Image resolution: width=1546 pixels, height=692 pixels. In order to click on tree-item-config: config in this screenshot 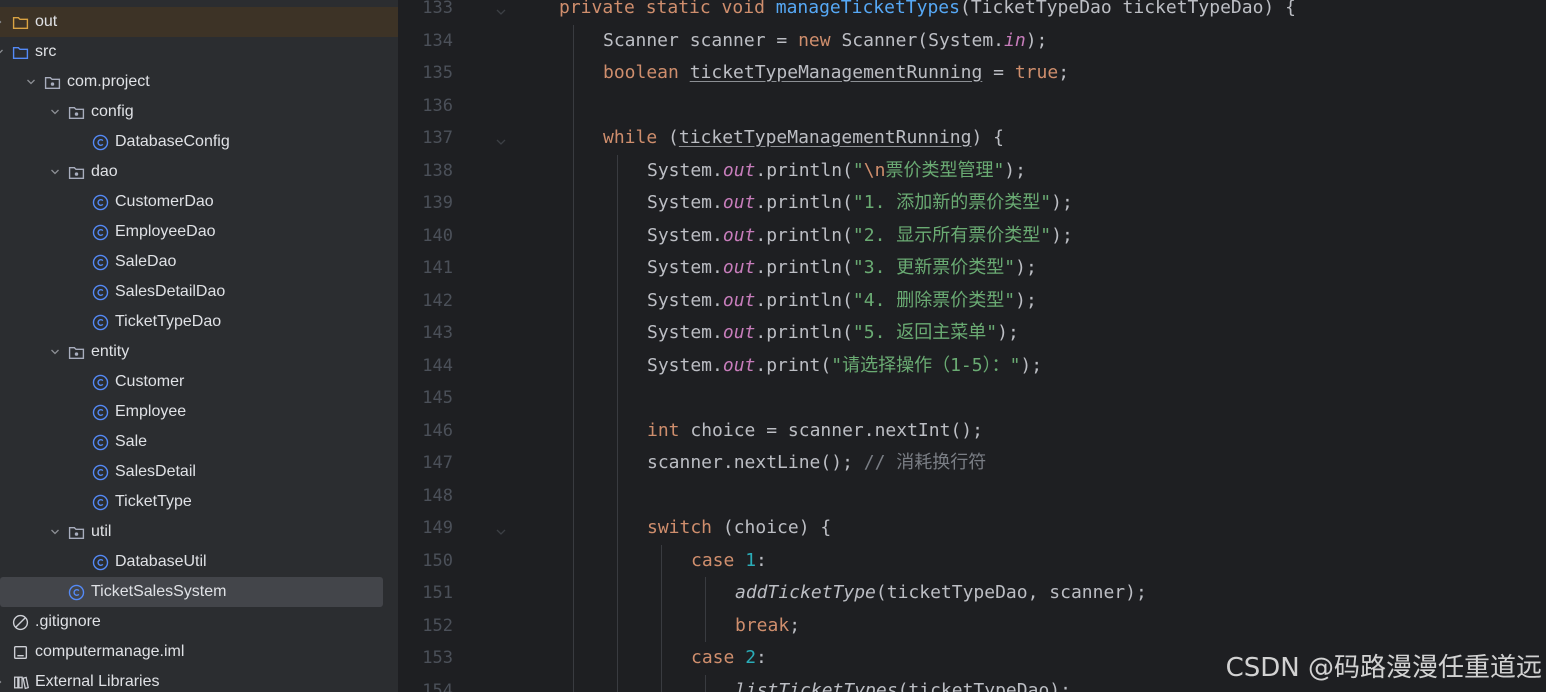, I will do `click(199, 112)`.